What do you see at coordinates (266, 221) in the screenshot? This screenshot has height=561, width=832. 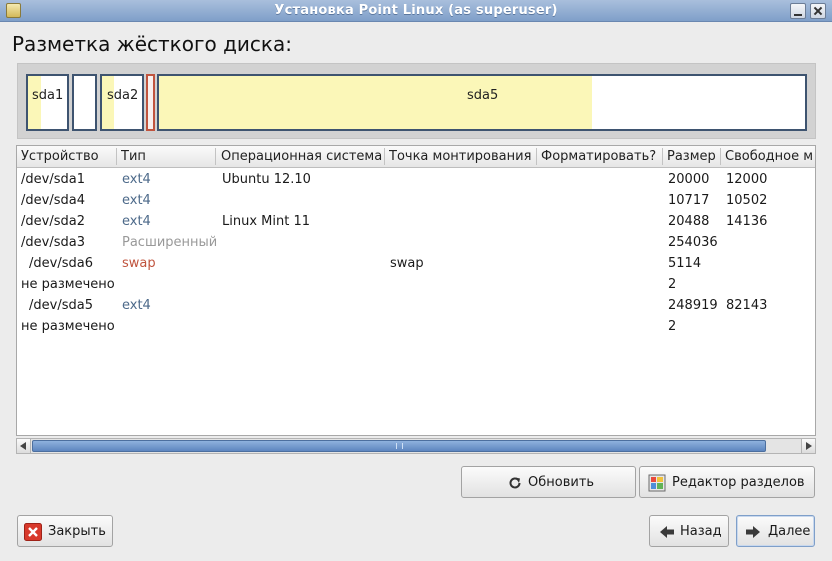 I see `cell-os: Linux Mint 11` at bounding box center [266, 221].